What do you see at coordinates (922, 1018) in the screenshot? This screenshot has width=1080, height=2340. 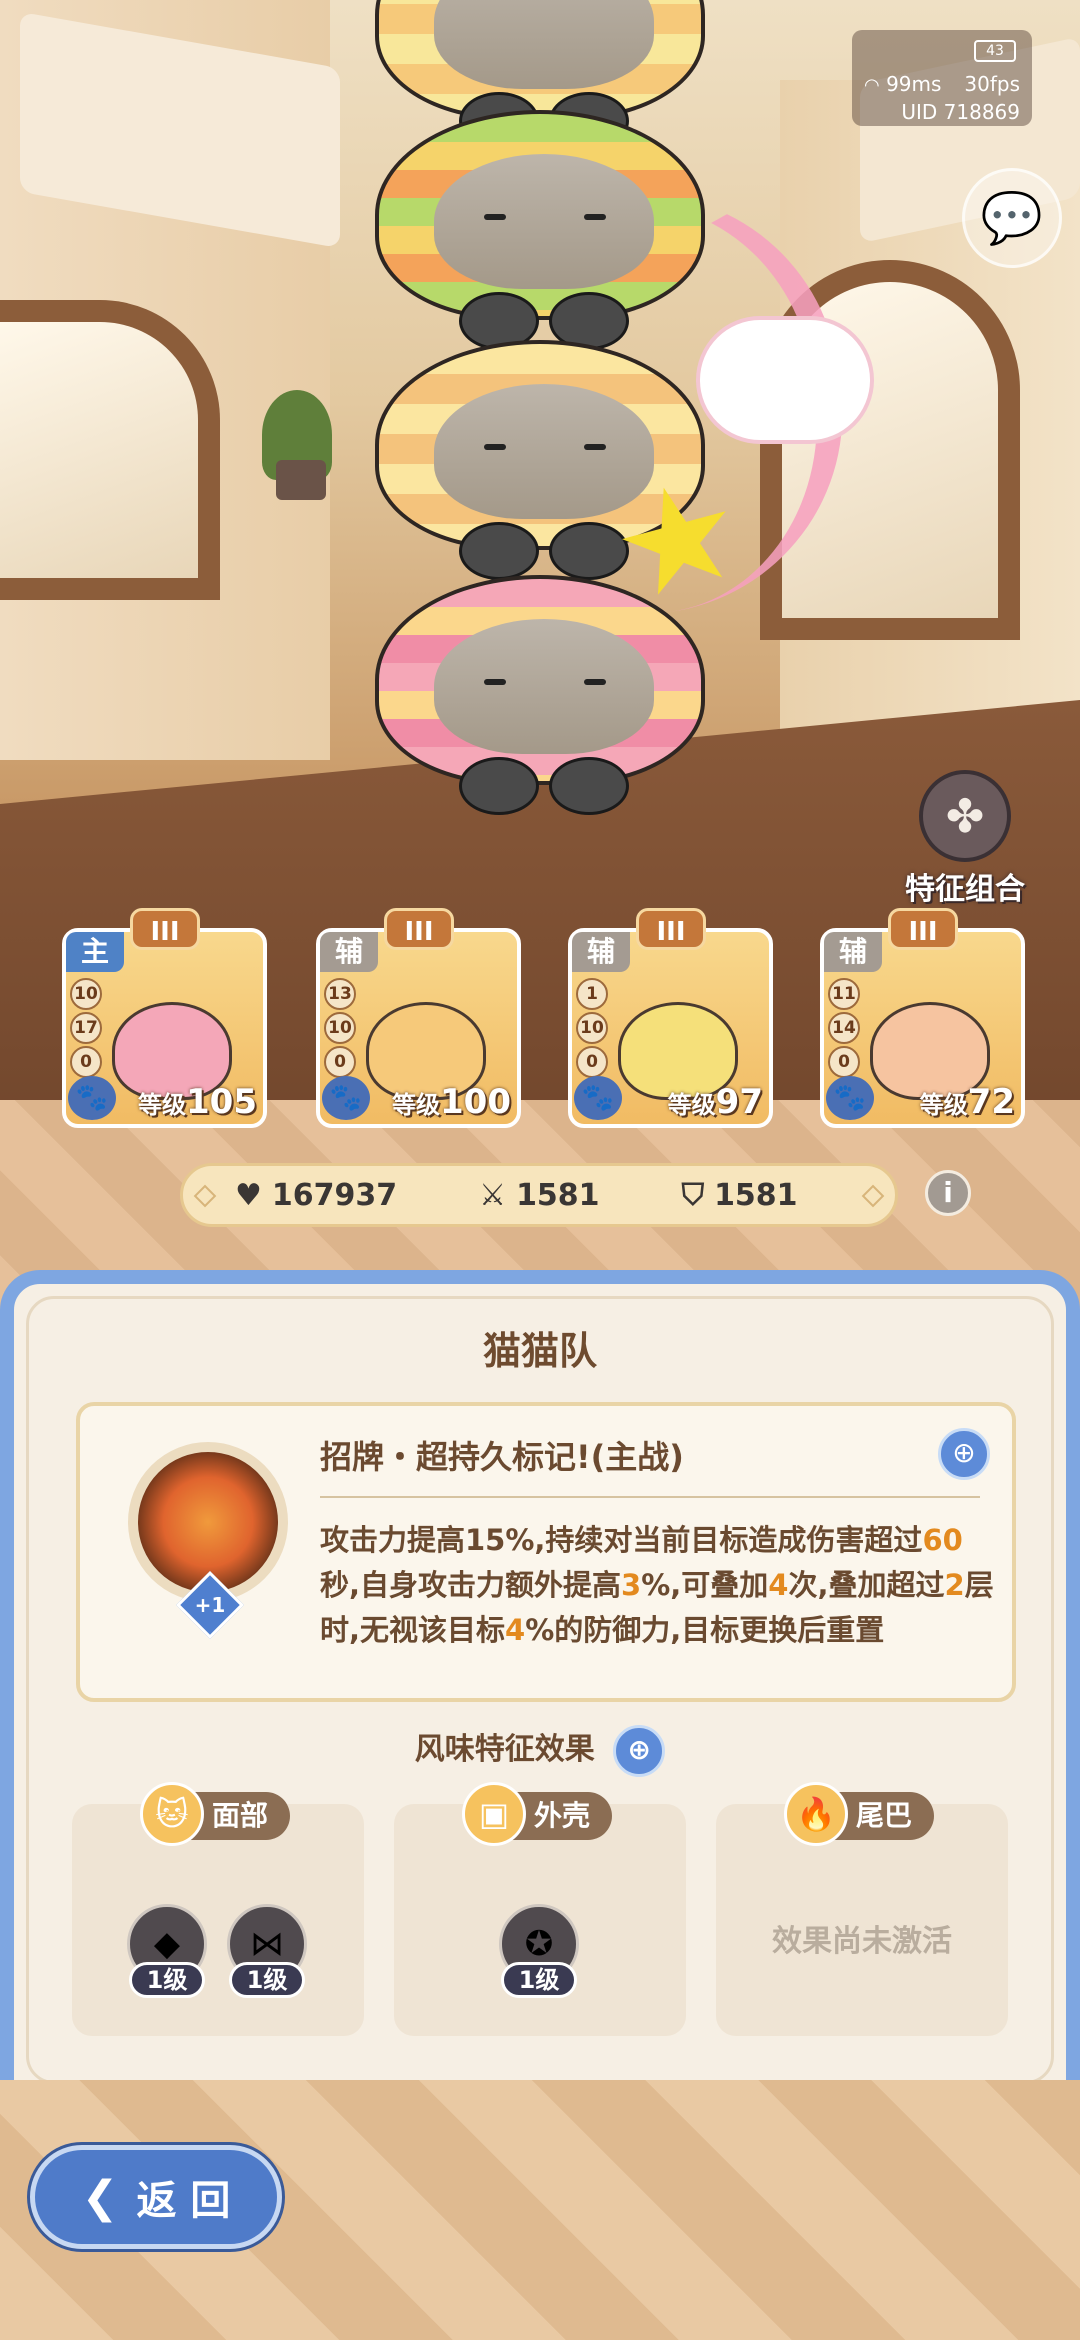 I see `team-card-4: III 辅 11 14 0 🐾 等级72` at bounding box center [922, 1018].